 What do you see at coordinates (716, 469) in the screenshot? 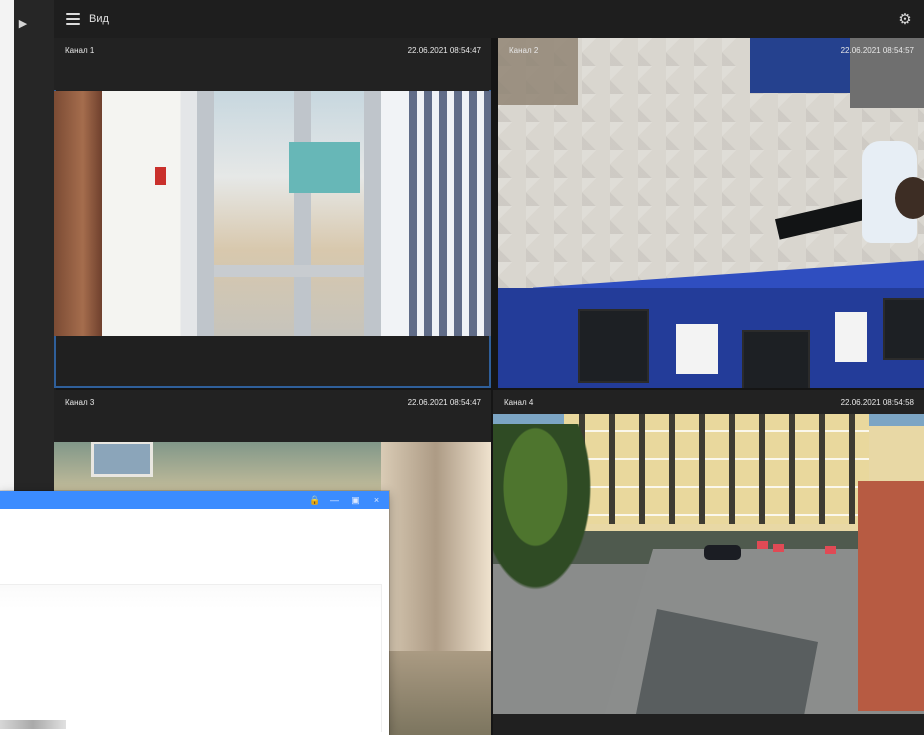
I see `apartment-building` at bounding box center [716, 469].